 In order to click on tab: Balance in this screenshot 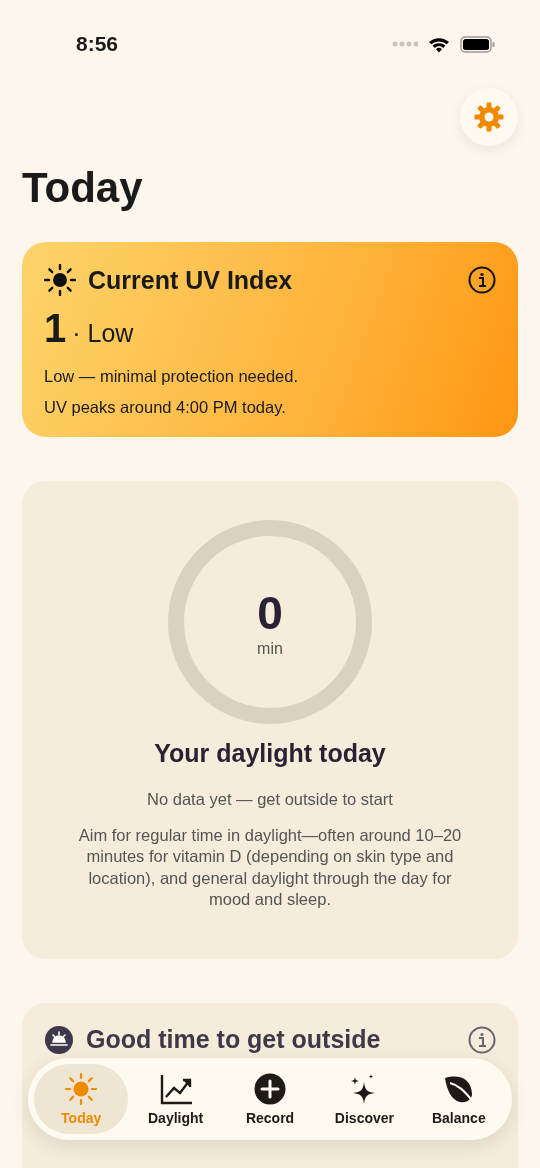, I will do `click(459, 1099)`.